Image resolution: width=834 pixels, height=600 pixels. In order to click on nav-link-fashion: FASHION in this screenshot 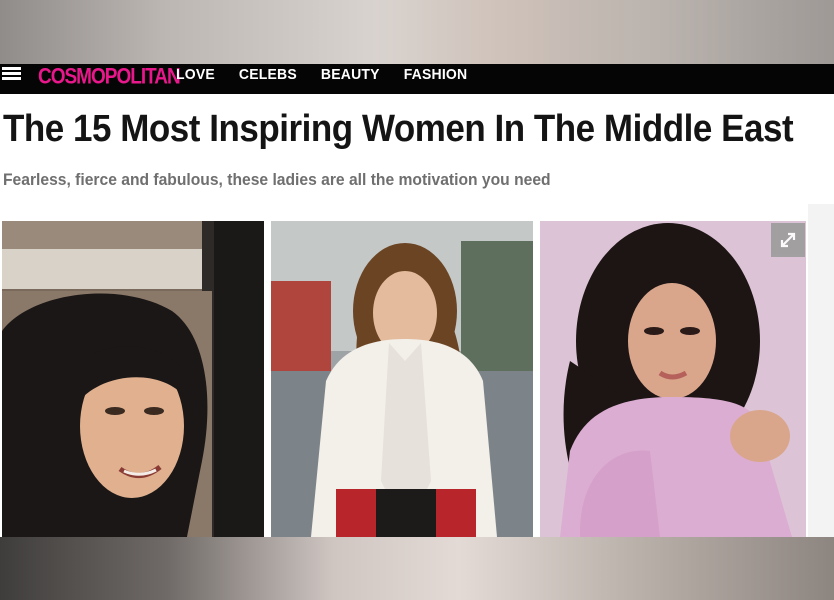, I will do `click(436, 74)`.